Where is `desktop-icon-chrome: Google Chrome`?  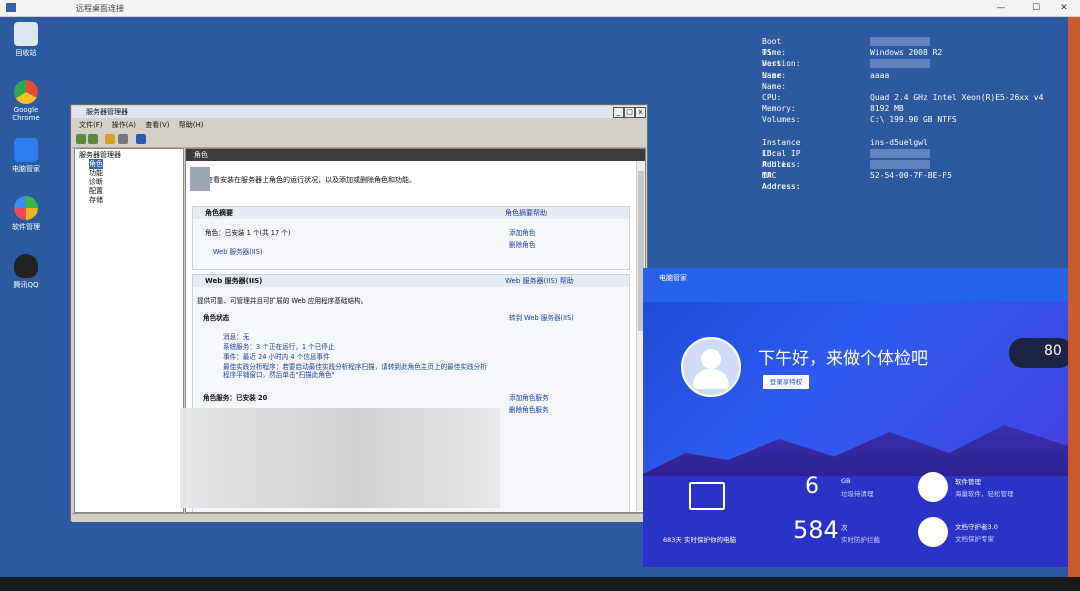
desktop-icon-chrome: Google Chrome is located at coordinates (26, 101).